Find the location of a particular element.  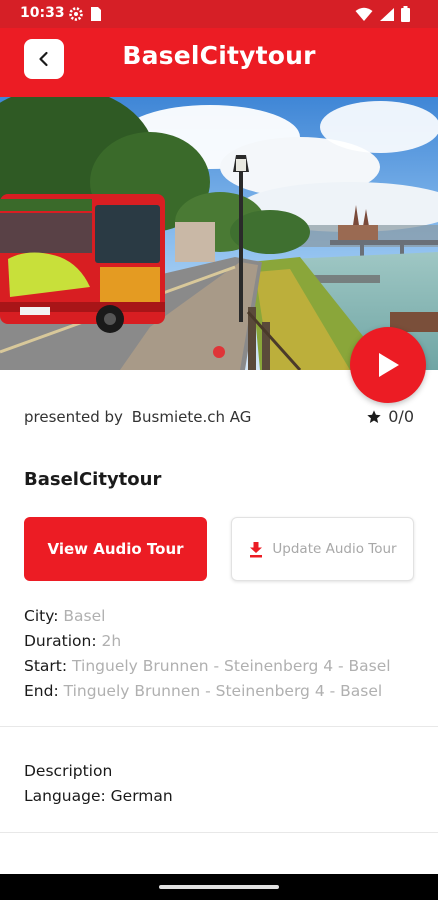

duration-value: 2h is located at coordinates (111, 641).